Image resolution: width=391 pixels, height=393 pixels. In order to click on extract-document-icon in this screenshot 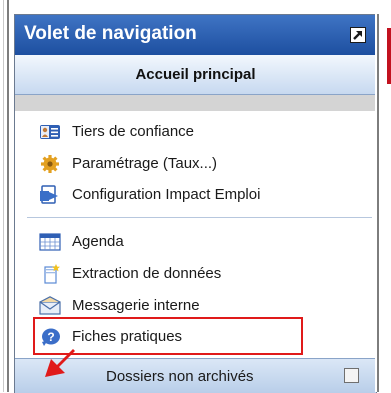, I will do `click(50, 274)`.